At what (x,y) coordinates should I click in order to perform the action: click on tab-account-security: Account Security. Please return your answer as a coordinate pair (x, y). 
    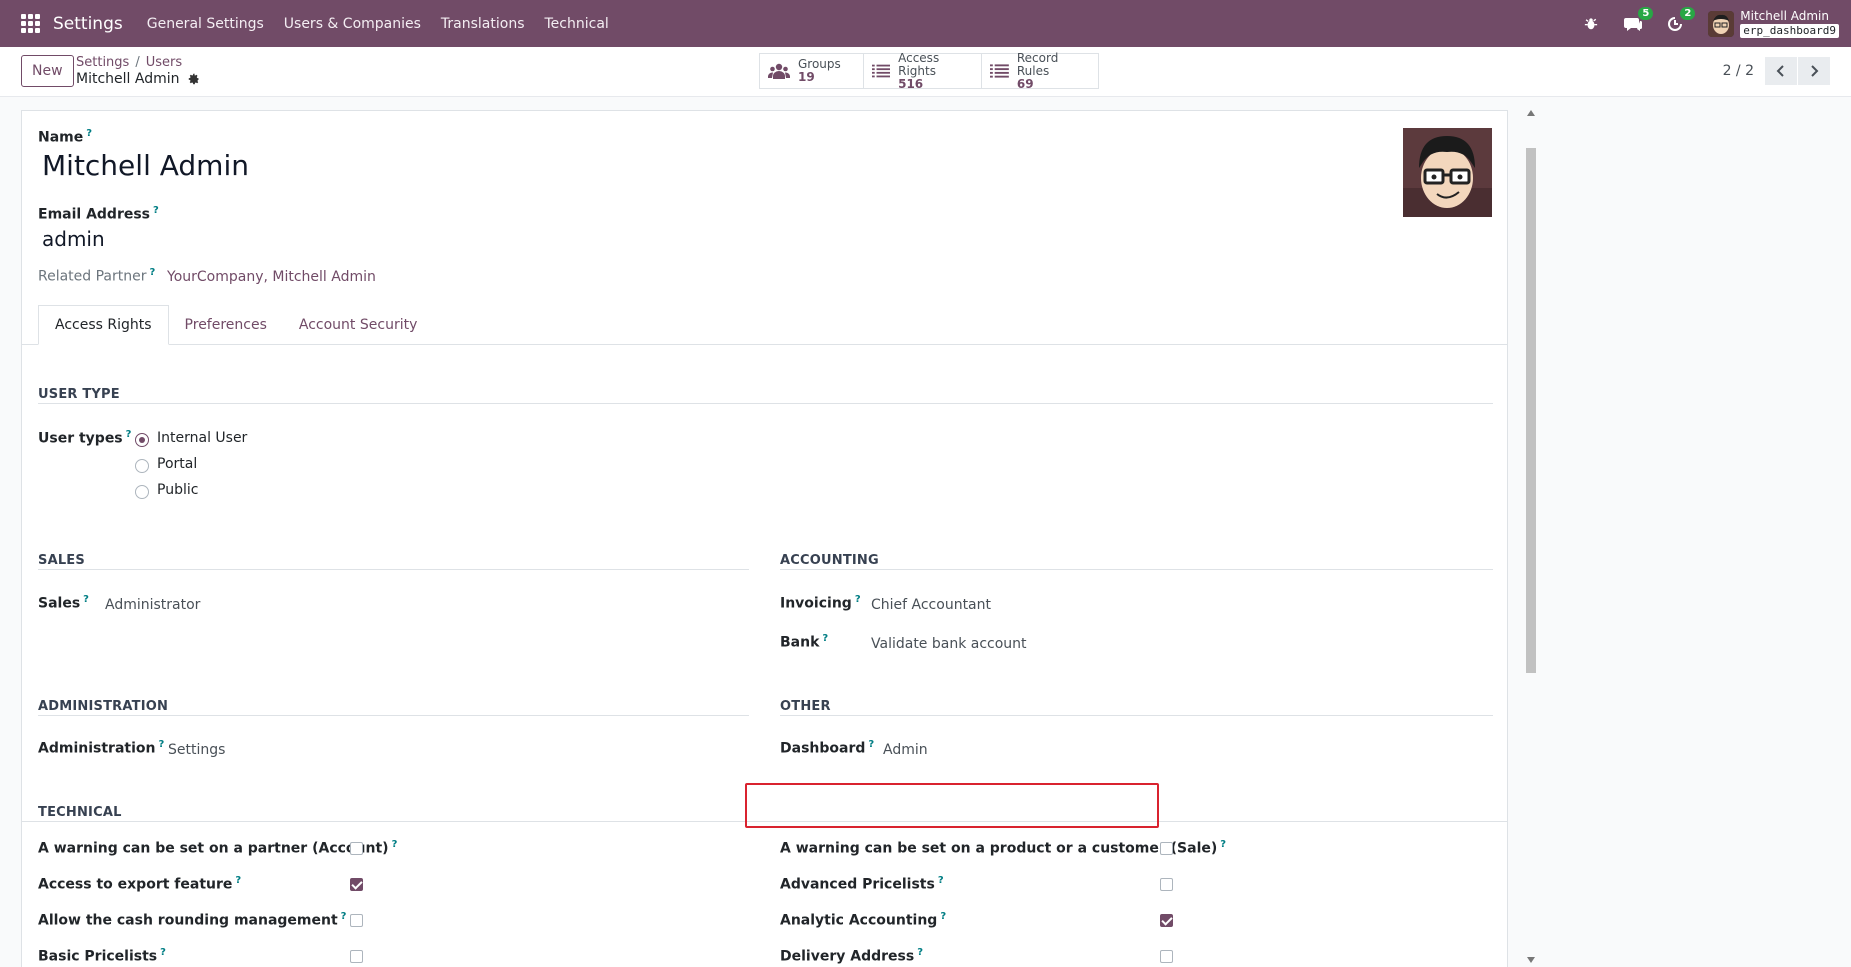
    Looking at the image, I should click on (358, 325).